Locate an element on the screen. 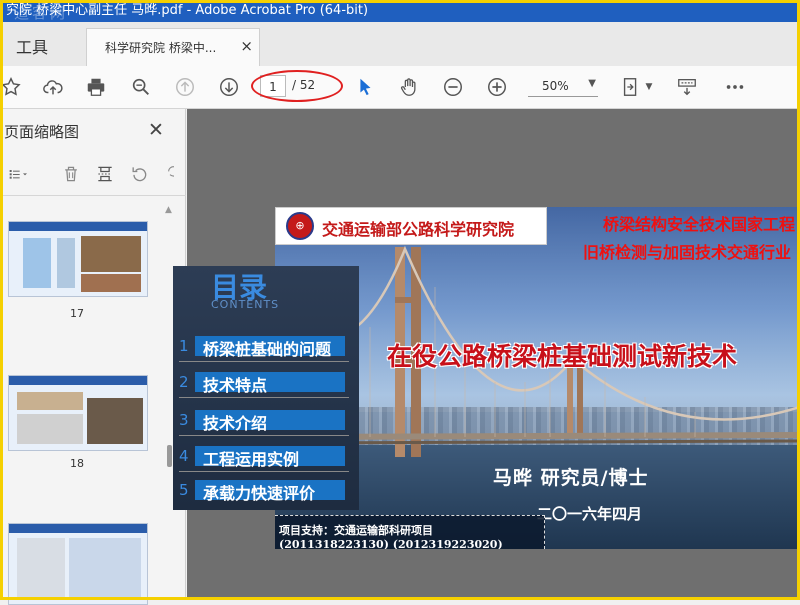  trash-icon is located at coordinates (71, 174).